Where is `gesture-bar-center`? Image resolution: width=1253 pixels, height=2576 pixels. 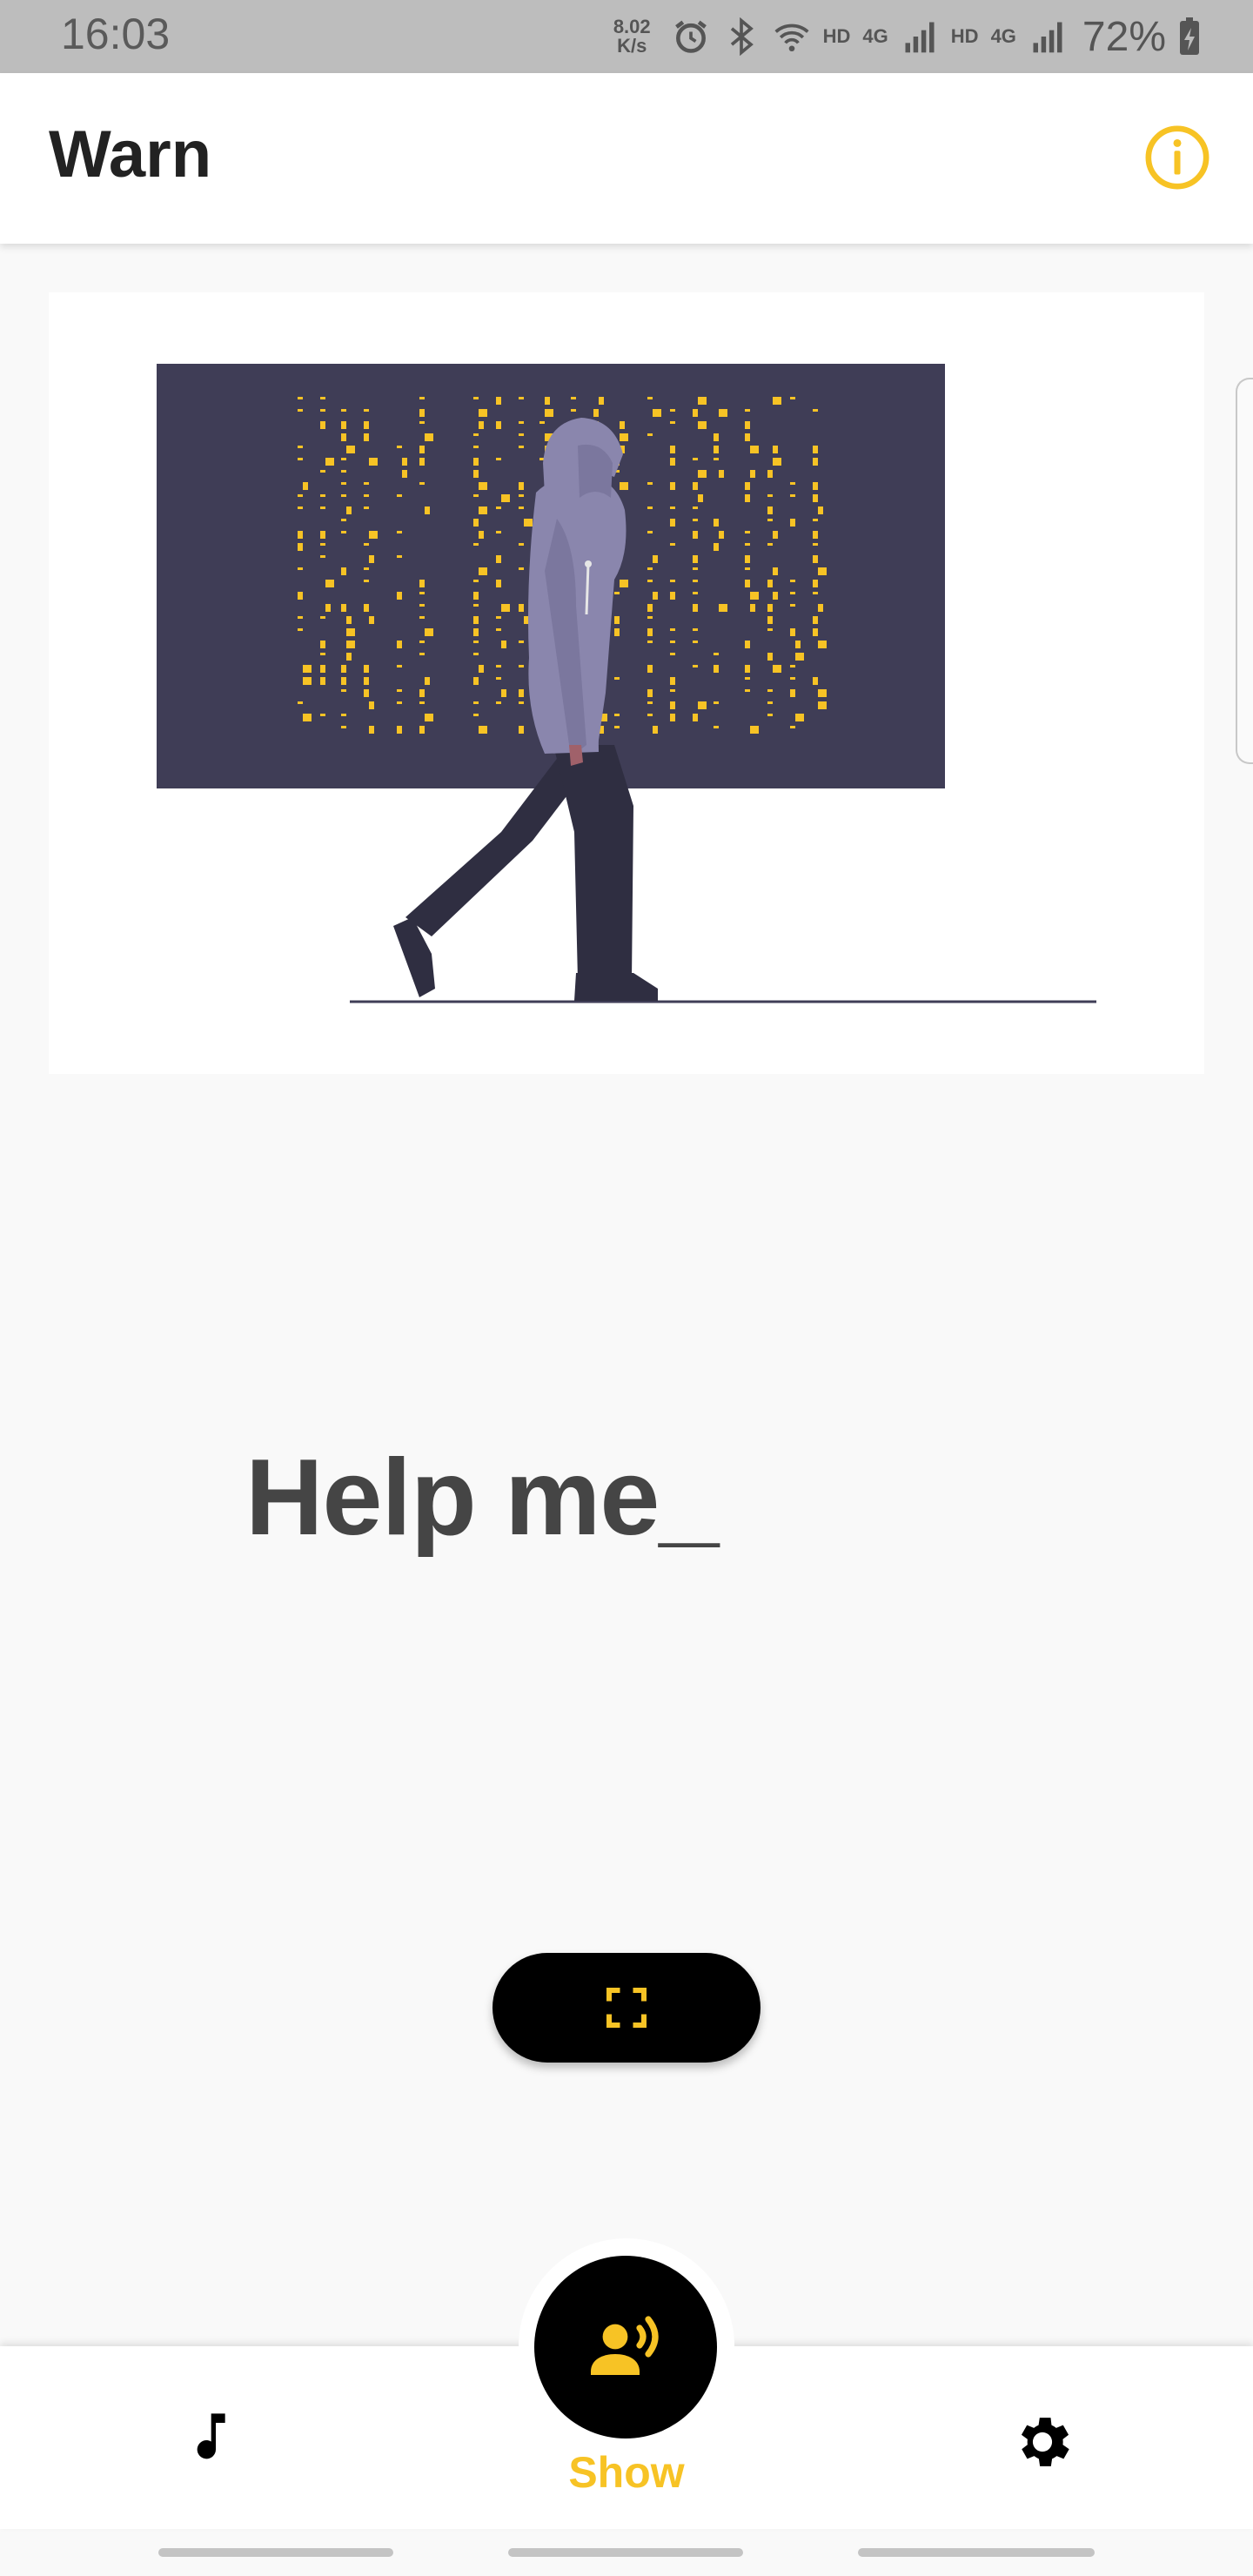
gesture-bar-center is located at coordinates (625, 2553).